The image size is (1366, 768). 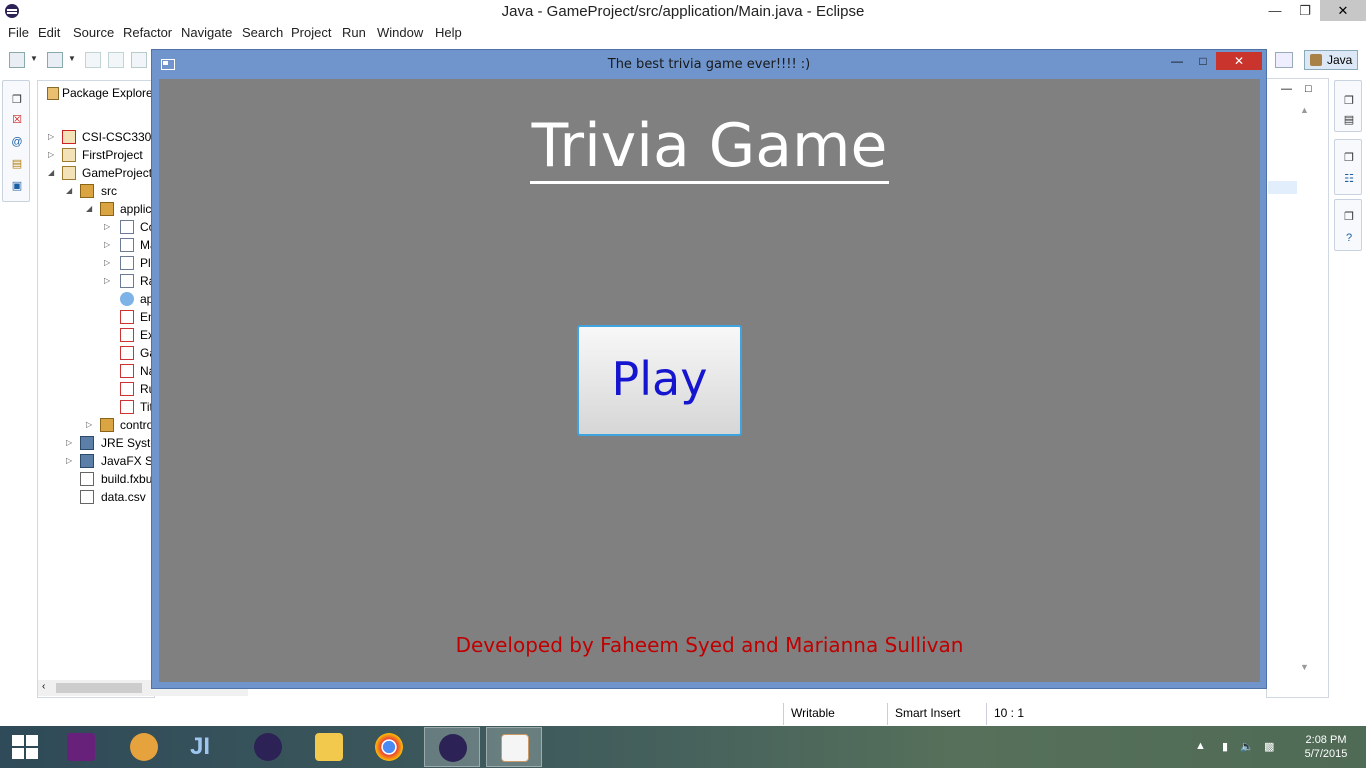 I want to click on save-all-icon, so click(x=116, y=60).